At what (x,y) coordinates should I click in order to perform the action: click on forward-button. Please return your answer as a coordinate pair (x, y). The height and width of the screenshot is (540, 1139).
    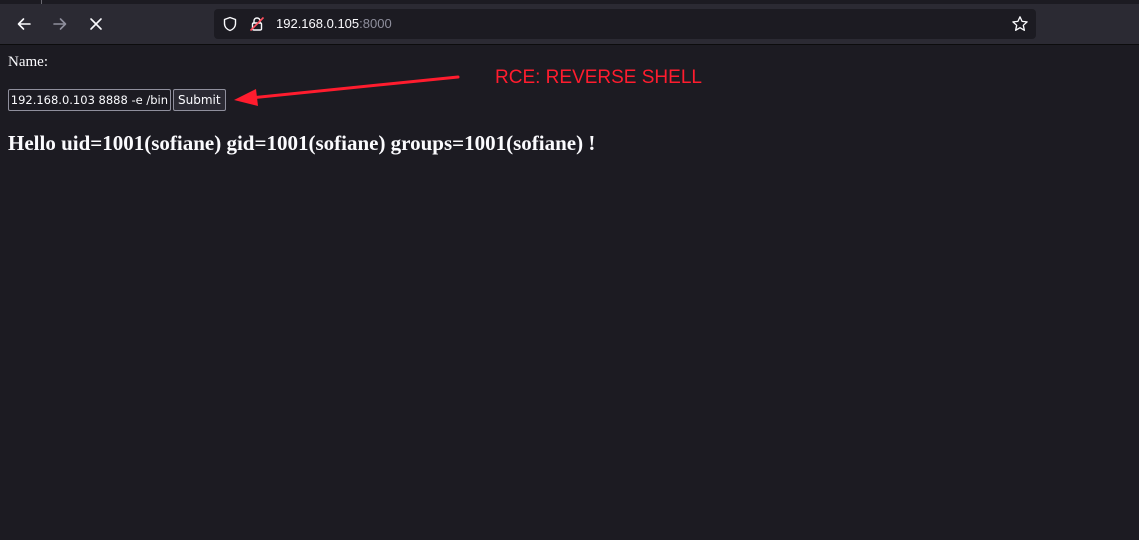
    Looking at the image, I should click on (60, 24).